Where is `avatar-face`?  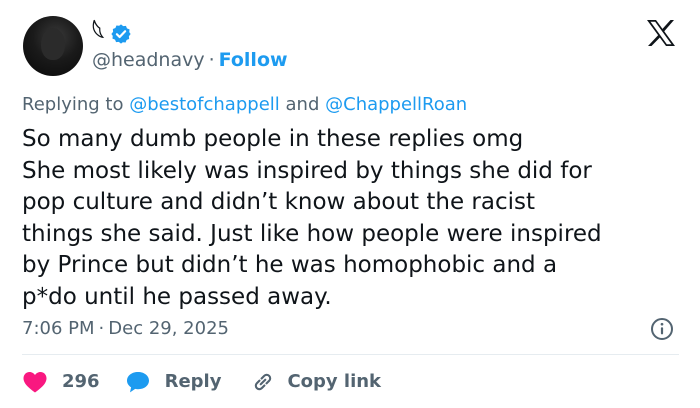 avatar-face is located at coordinates (53, 44).